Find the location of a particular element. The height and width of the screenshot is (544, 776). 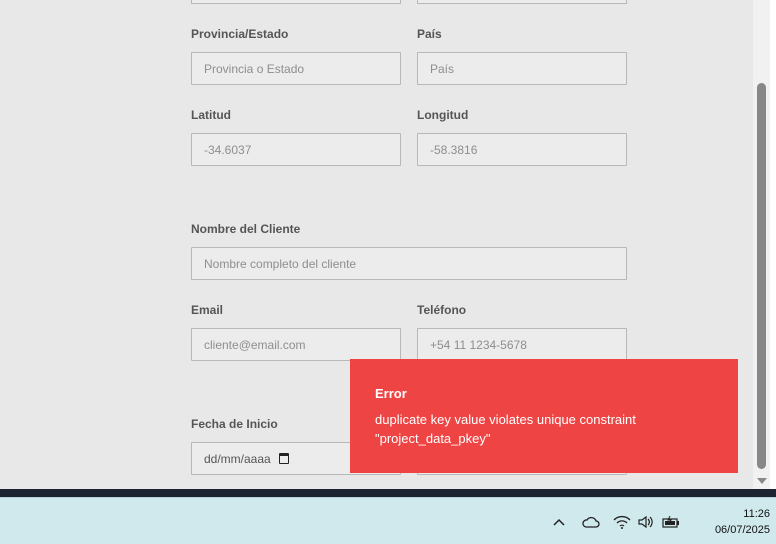

scrollbar is located at coordinates (761, 244).